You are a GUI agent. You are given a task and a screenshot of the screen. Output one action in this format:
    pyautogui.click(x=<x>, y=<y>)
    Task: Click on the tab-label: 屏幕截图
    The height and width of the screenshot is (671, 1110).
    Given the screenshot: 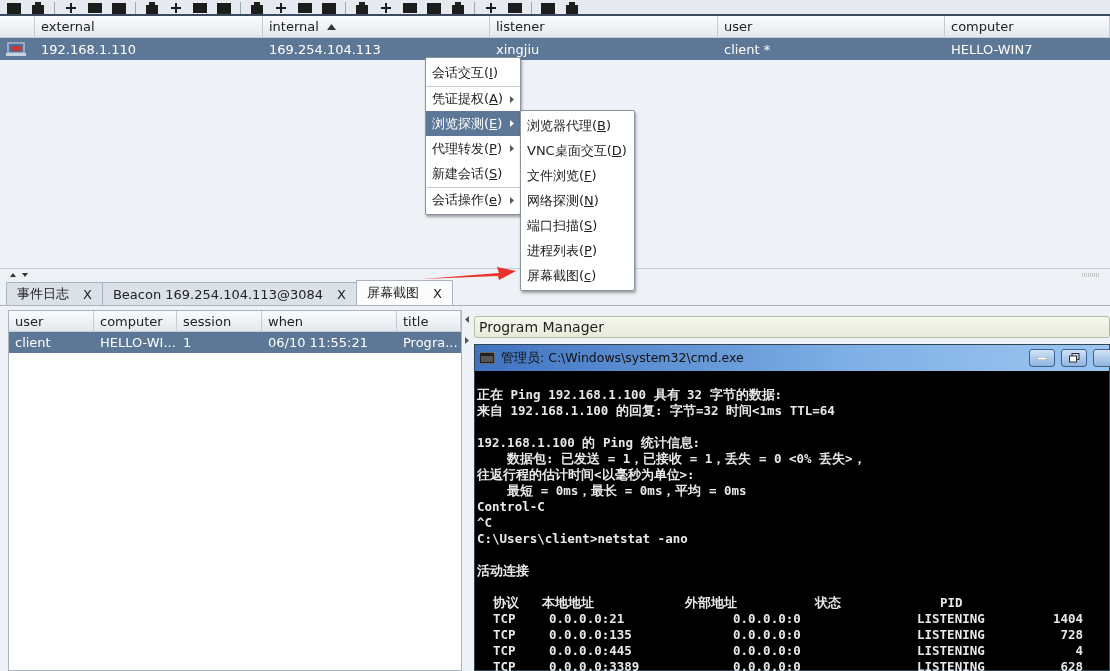 What is the action you would take?
    pyautogui.click(x=392, y=293)
    